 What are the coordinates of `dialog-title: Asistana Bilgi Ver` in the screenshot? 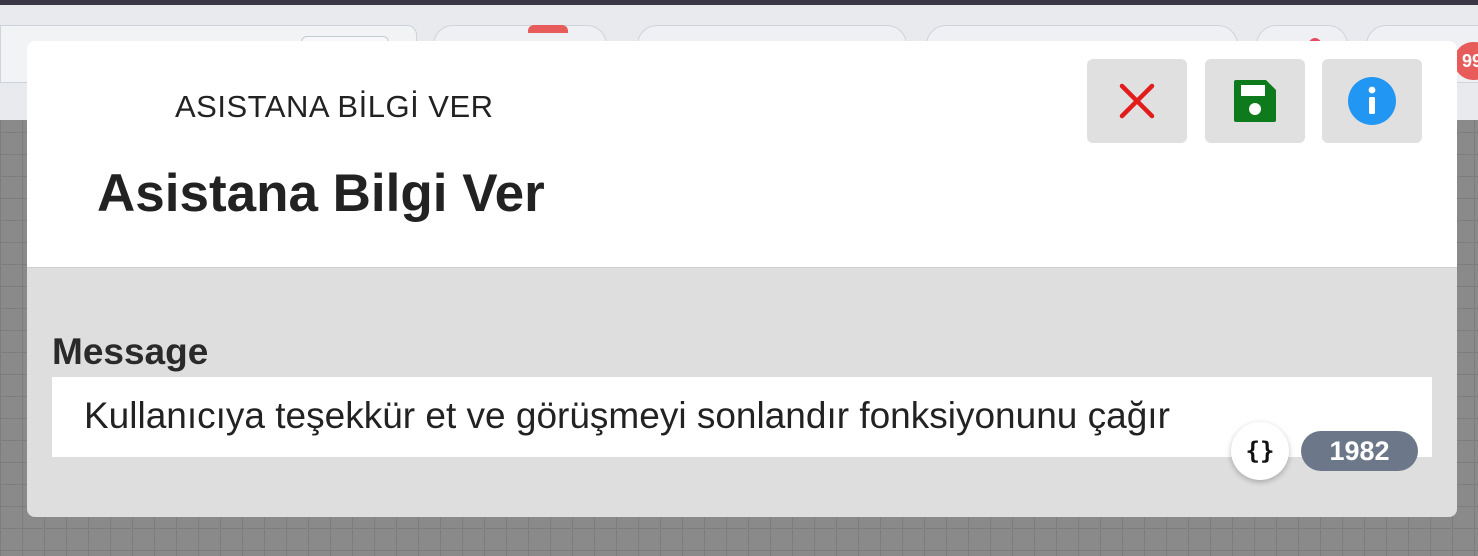 It's located at (321, 193).